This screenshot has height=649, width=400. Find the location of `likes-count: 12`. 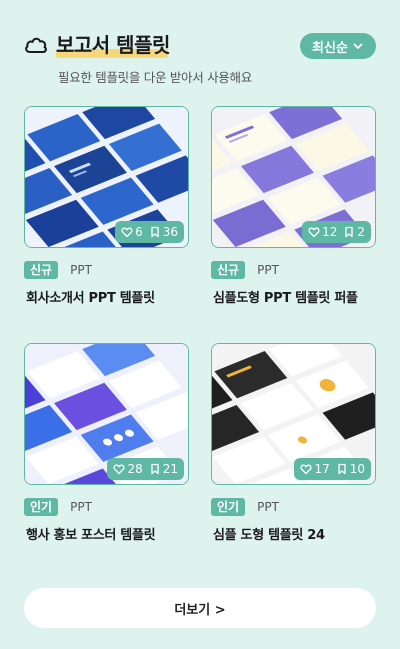

likes-count: 12 is located at coordinates (322, 232).